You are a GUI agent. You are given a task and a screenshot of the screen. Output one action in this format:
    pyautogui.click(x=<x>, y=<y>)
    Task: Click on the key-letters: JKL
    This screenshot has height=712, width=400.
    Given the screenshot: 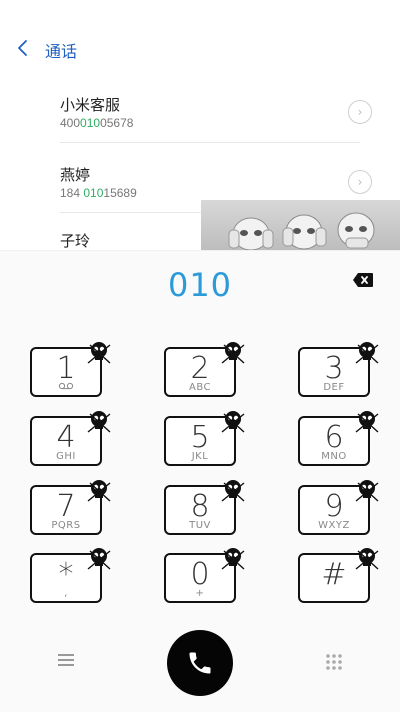 What is the action you would take?
    pyautogui.click(x=200, y=456)
    